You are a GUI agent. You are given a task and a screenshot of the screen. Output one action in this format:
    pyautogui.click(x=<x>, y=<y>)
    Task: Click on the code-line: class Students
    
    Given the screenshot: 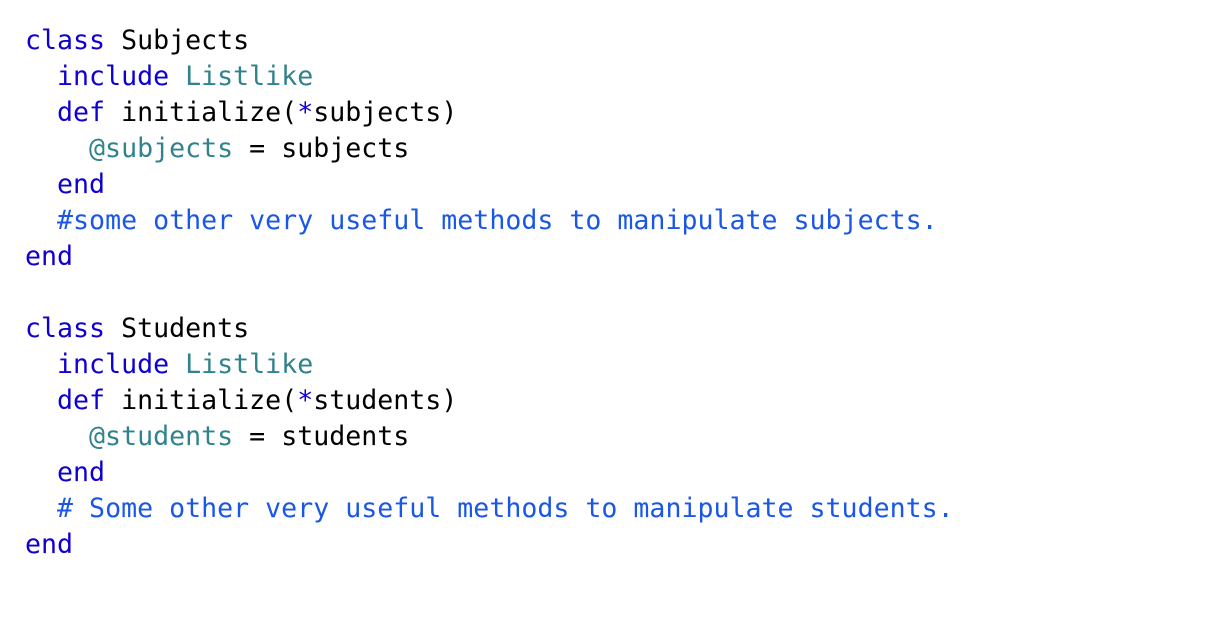 What is the action you would take?
    pyautogui.click(x=489, y=329)
    